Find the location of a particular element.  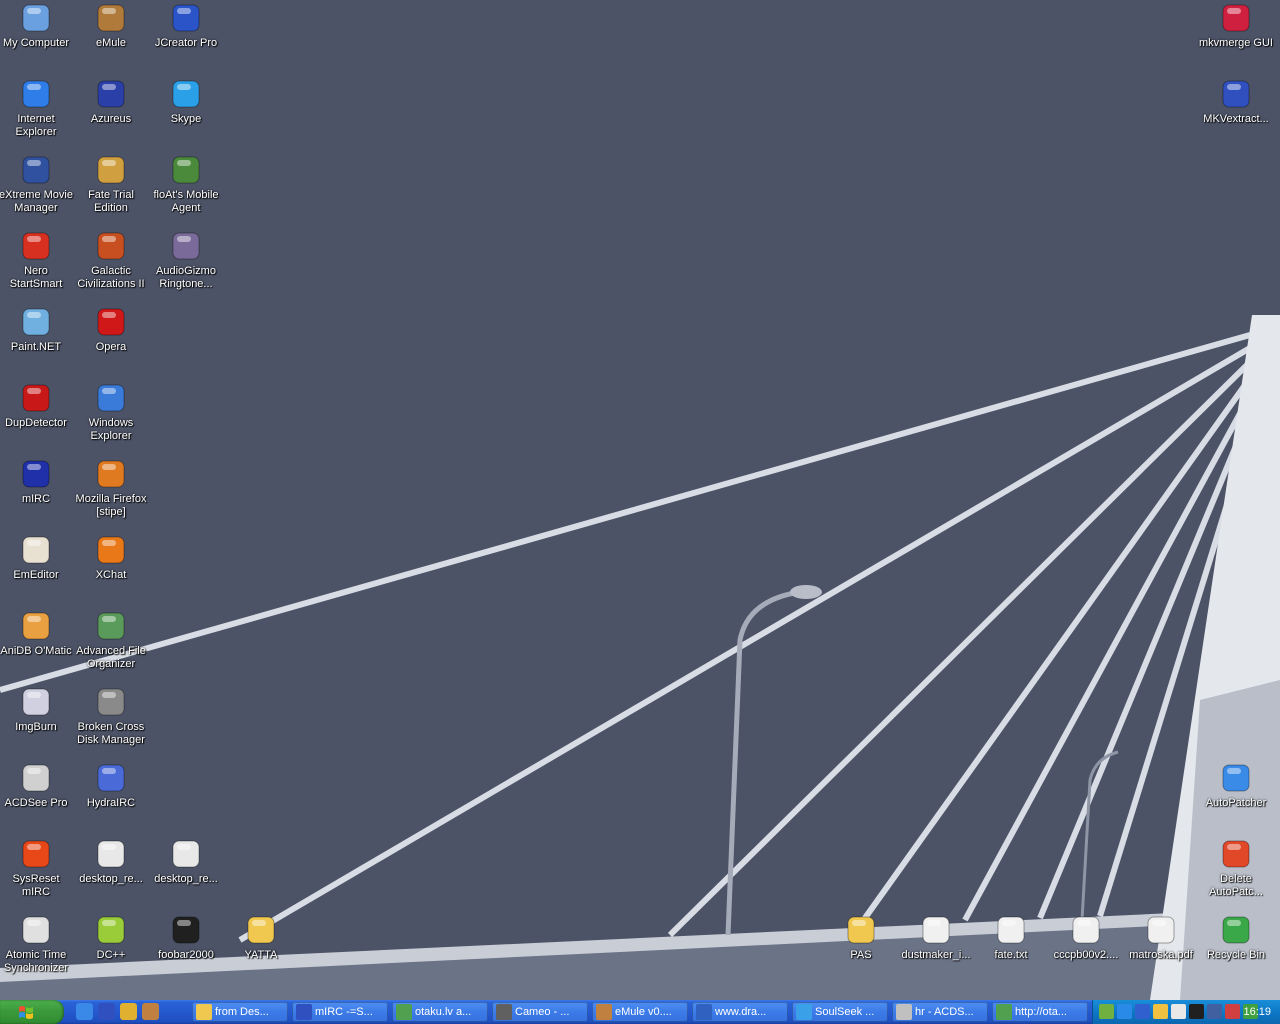

desktop-icon-label: Advanced File Organizer is located at coordinates (111, 657).